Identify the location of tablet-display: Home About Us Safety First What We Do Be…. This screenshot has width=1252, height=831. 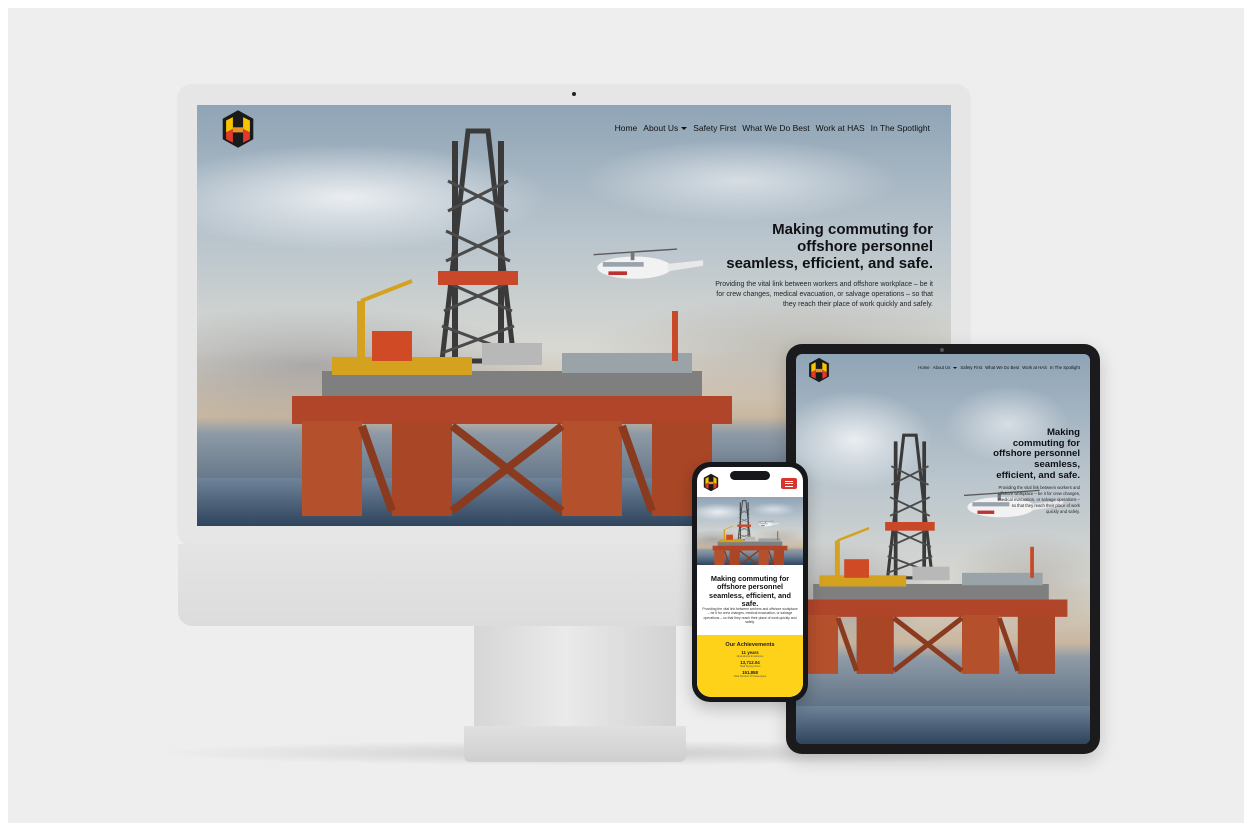
(943, 549).